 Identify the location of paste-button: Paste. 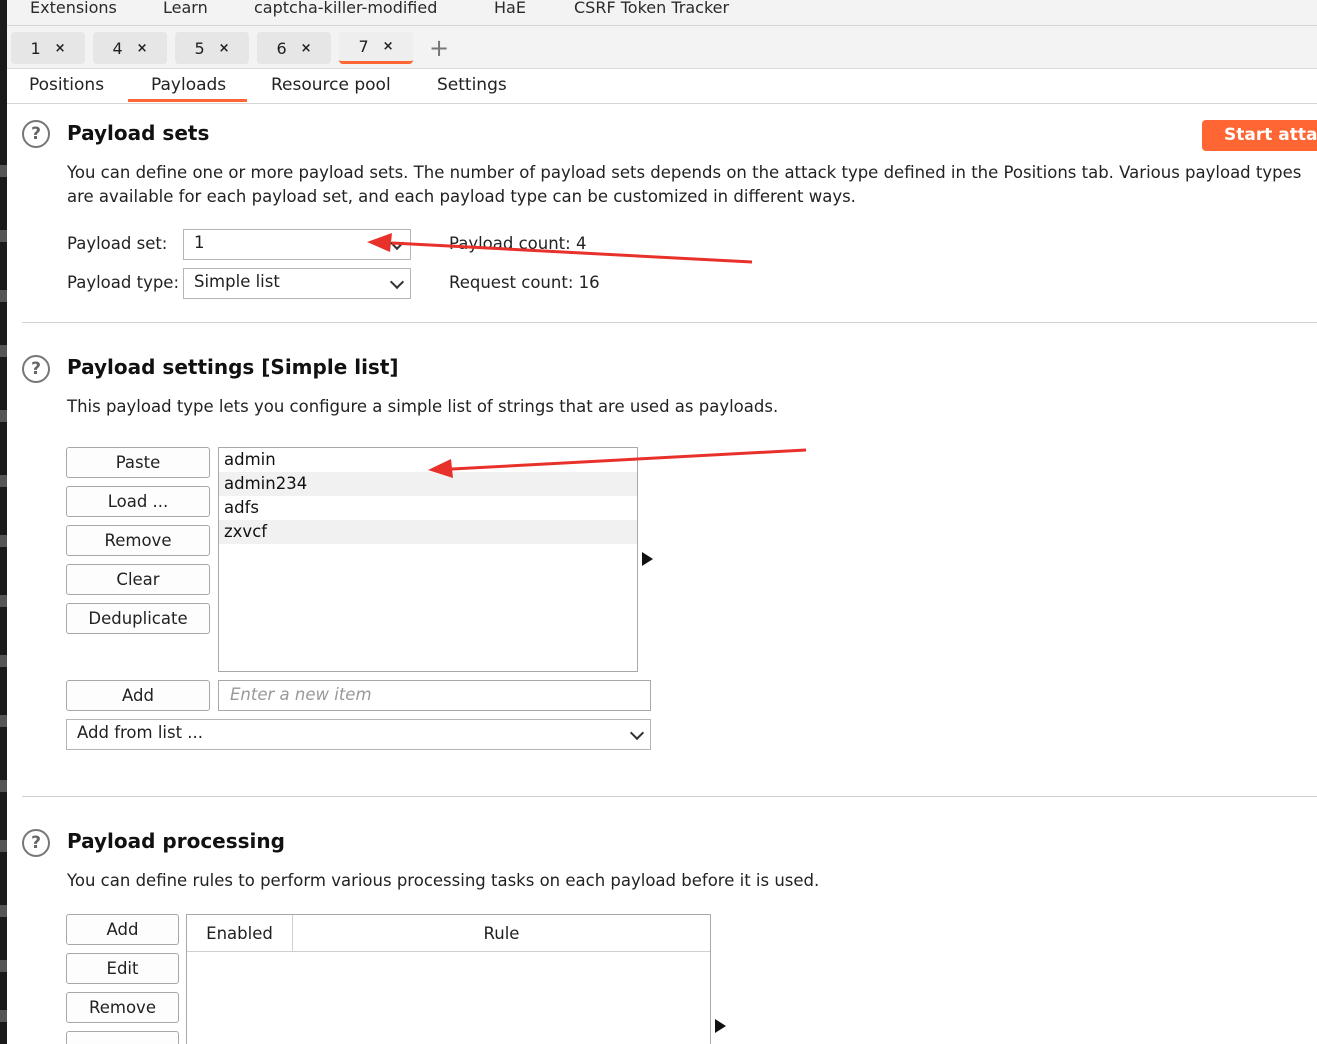
(138, 462).